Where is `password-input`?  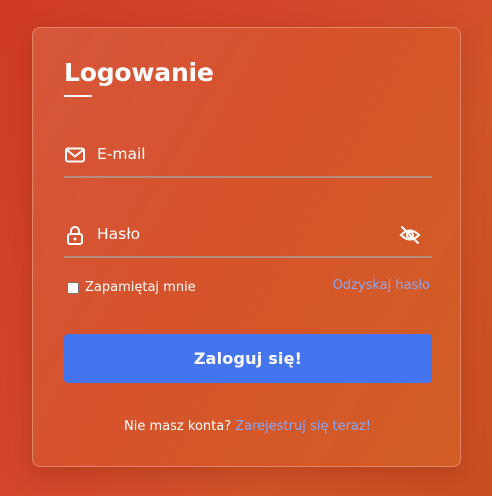
password-input is located at coordinates (242, 234).